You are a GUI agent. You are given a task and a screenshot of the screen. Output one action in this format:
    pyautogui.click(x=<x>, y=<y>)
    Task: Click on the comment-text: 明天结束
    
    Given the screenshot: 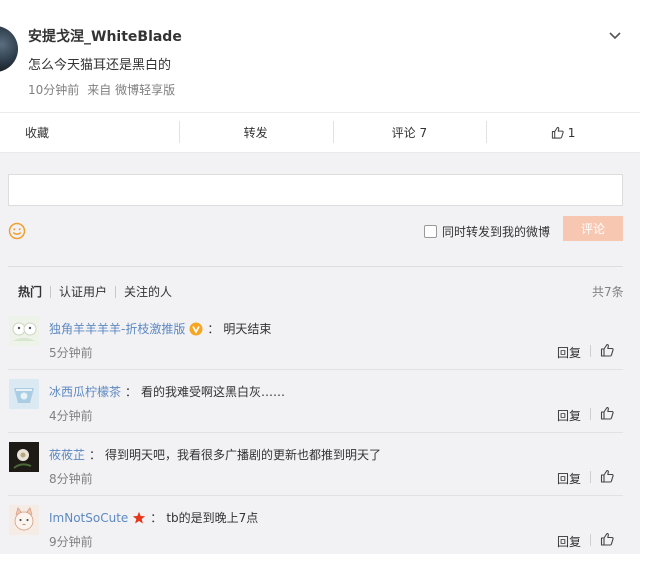 What is the action you would take?
    pyautogui.click(x=247, y=329)
    